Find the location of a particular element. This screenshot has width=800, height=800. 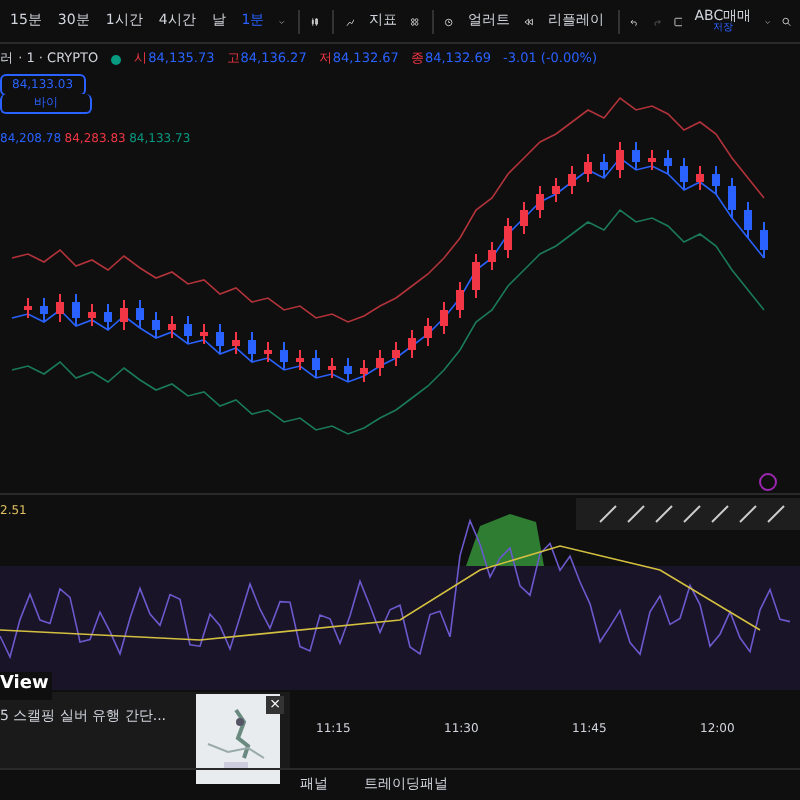

drawing-toolbar is located at coordinates (688, 513).